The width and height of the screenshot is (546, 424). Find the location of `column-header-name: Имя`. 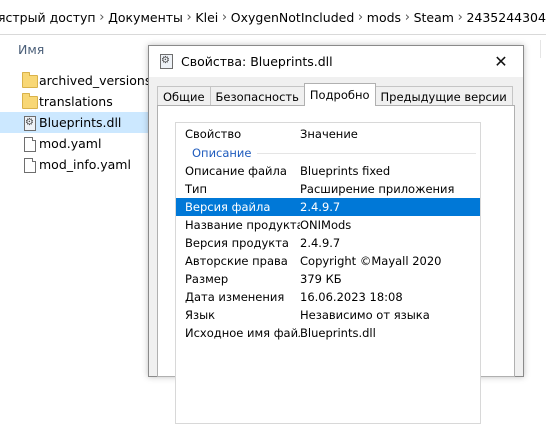

column-header-name: Имя is located at coordinates (31, 49).